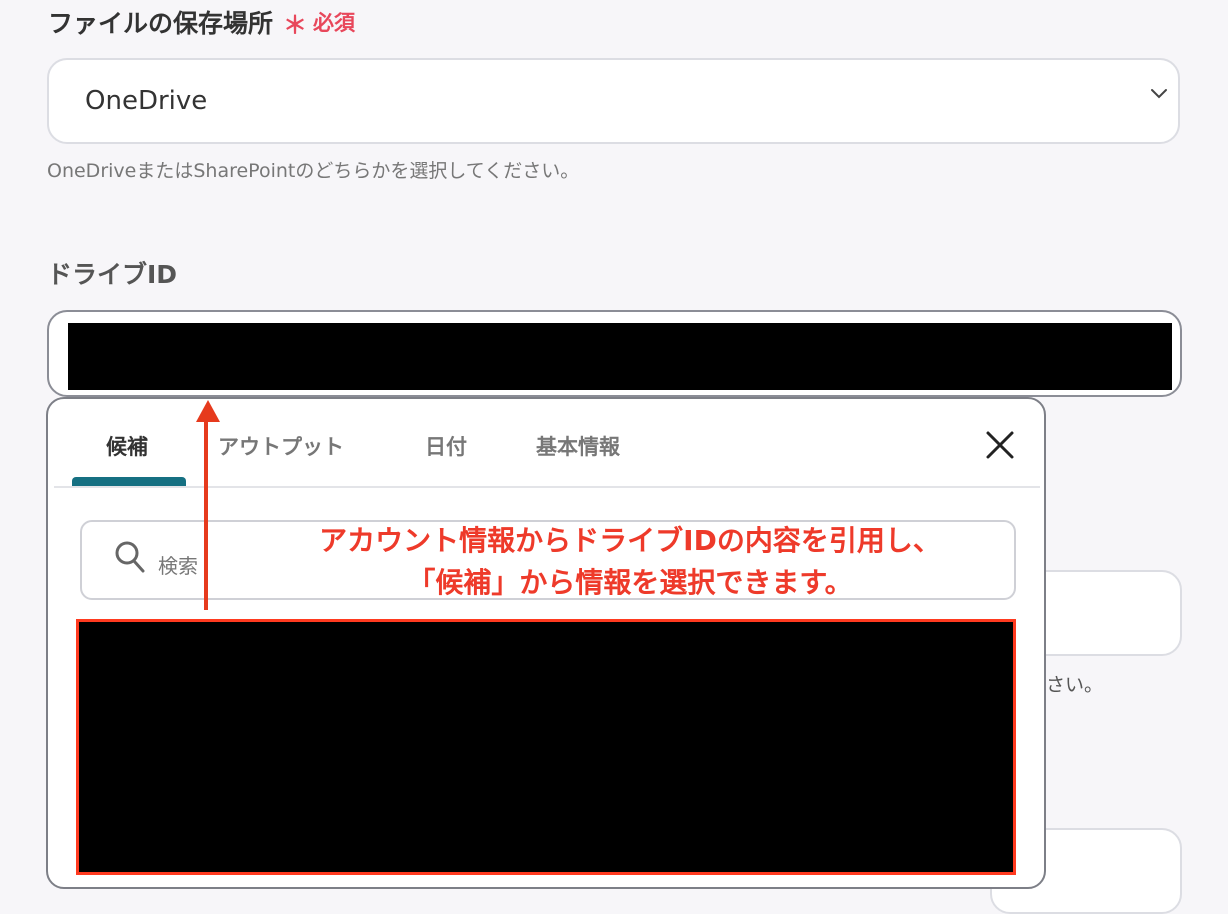  I want to click on arrow-up-icon, so click(208, 411).